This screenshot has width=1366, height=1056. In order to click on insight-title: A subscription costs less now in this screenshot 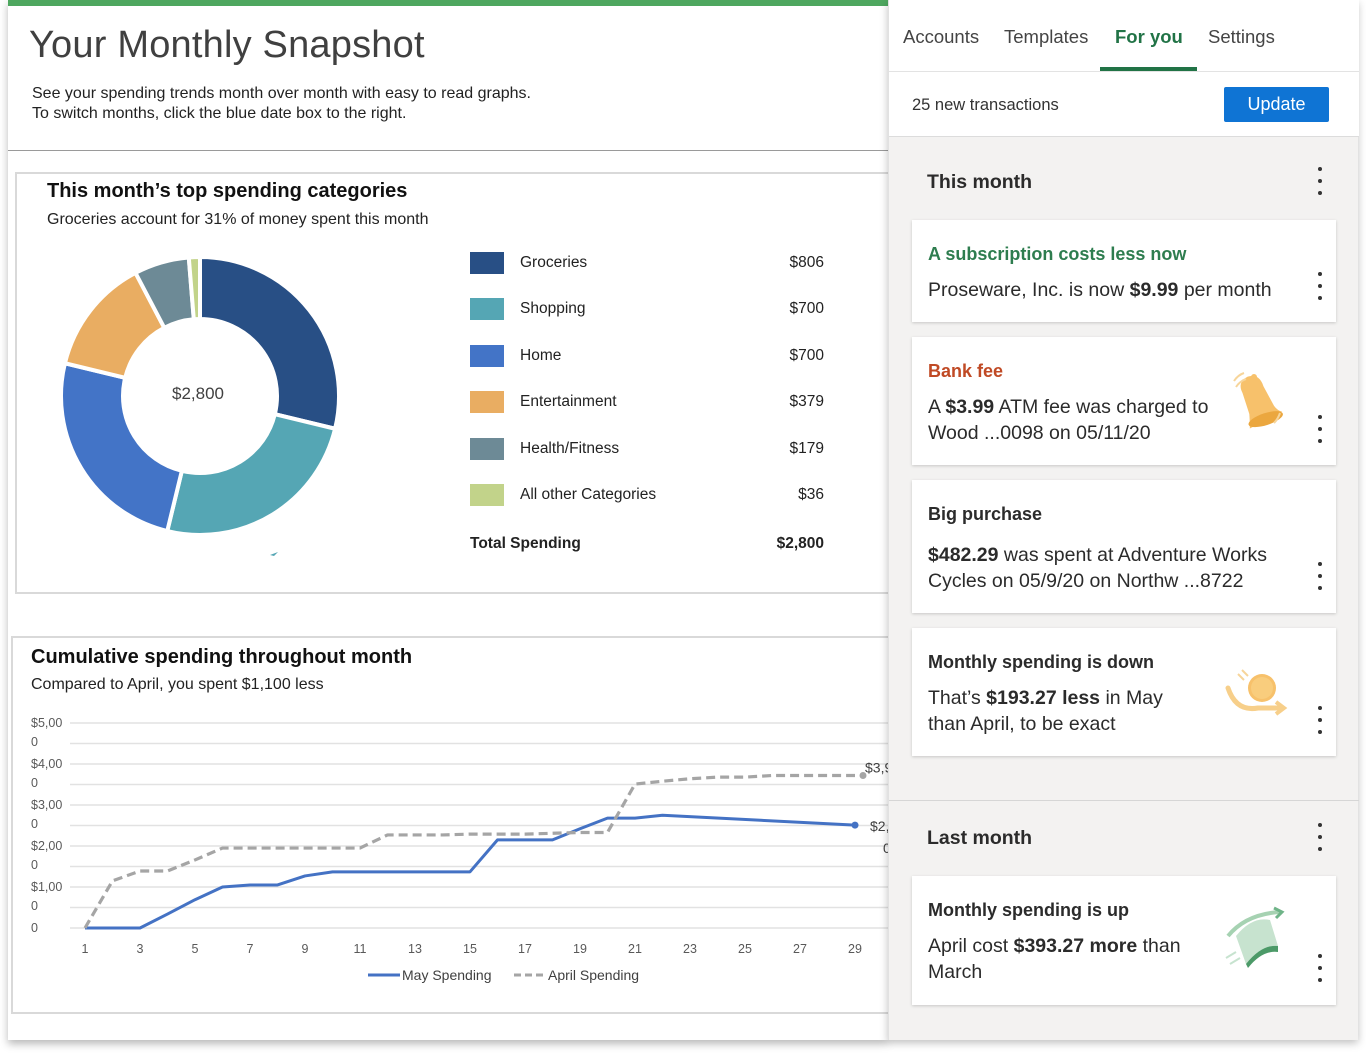, I will do `click(1057, 254)`.